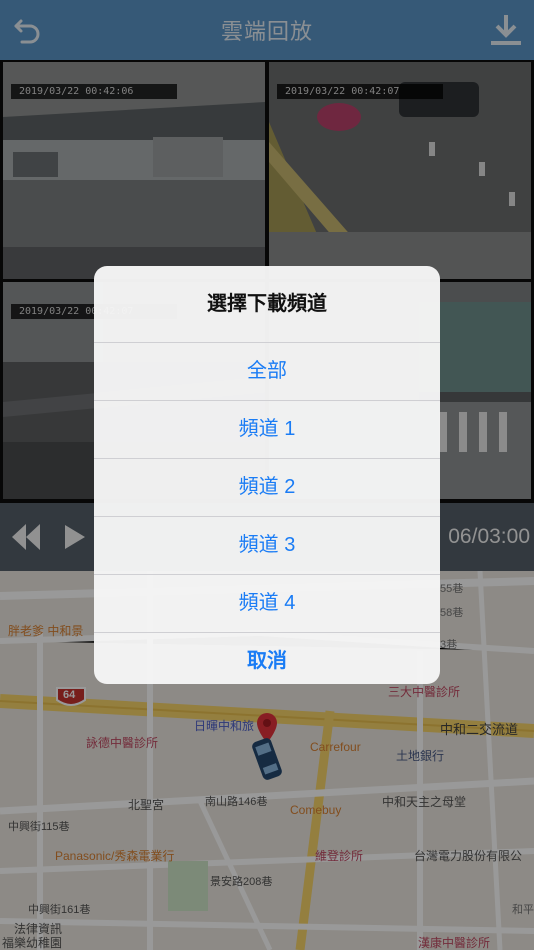 The height and width of the screenshot is (950, 534). I want to click on option-channel-3: 頻道 3, so click(267, 545).